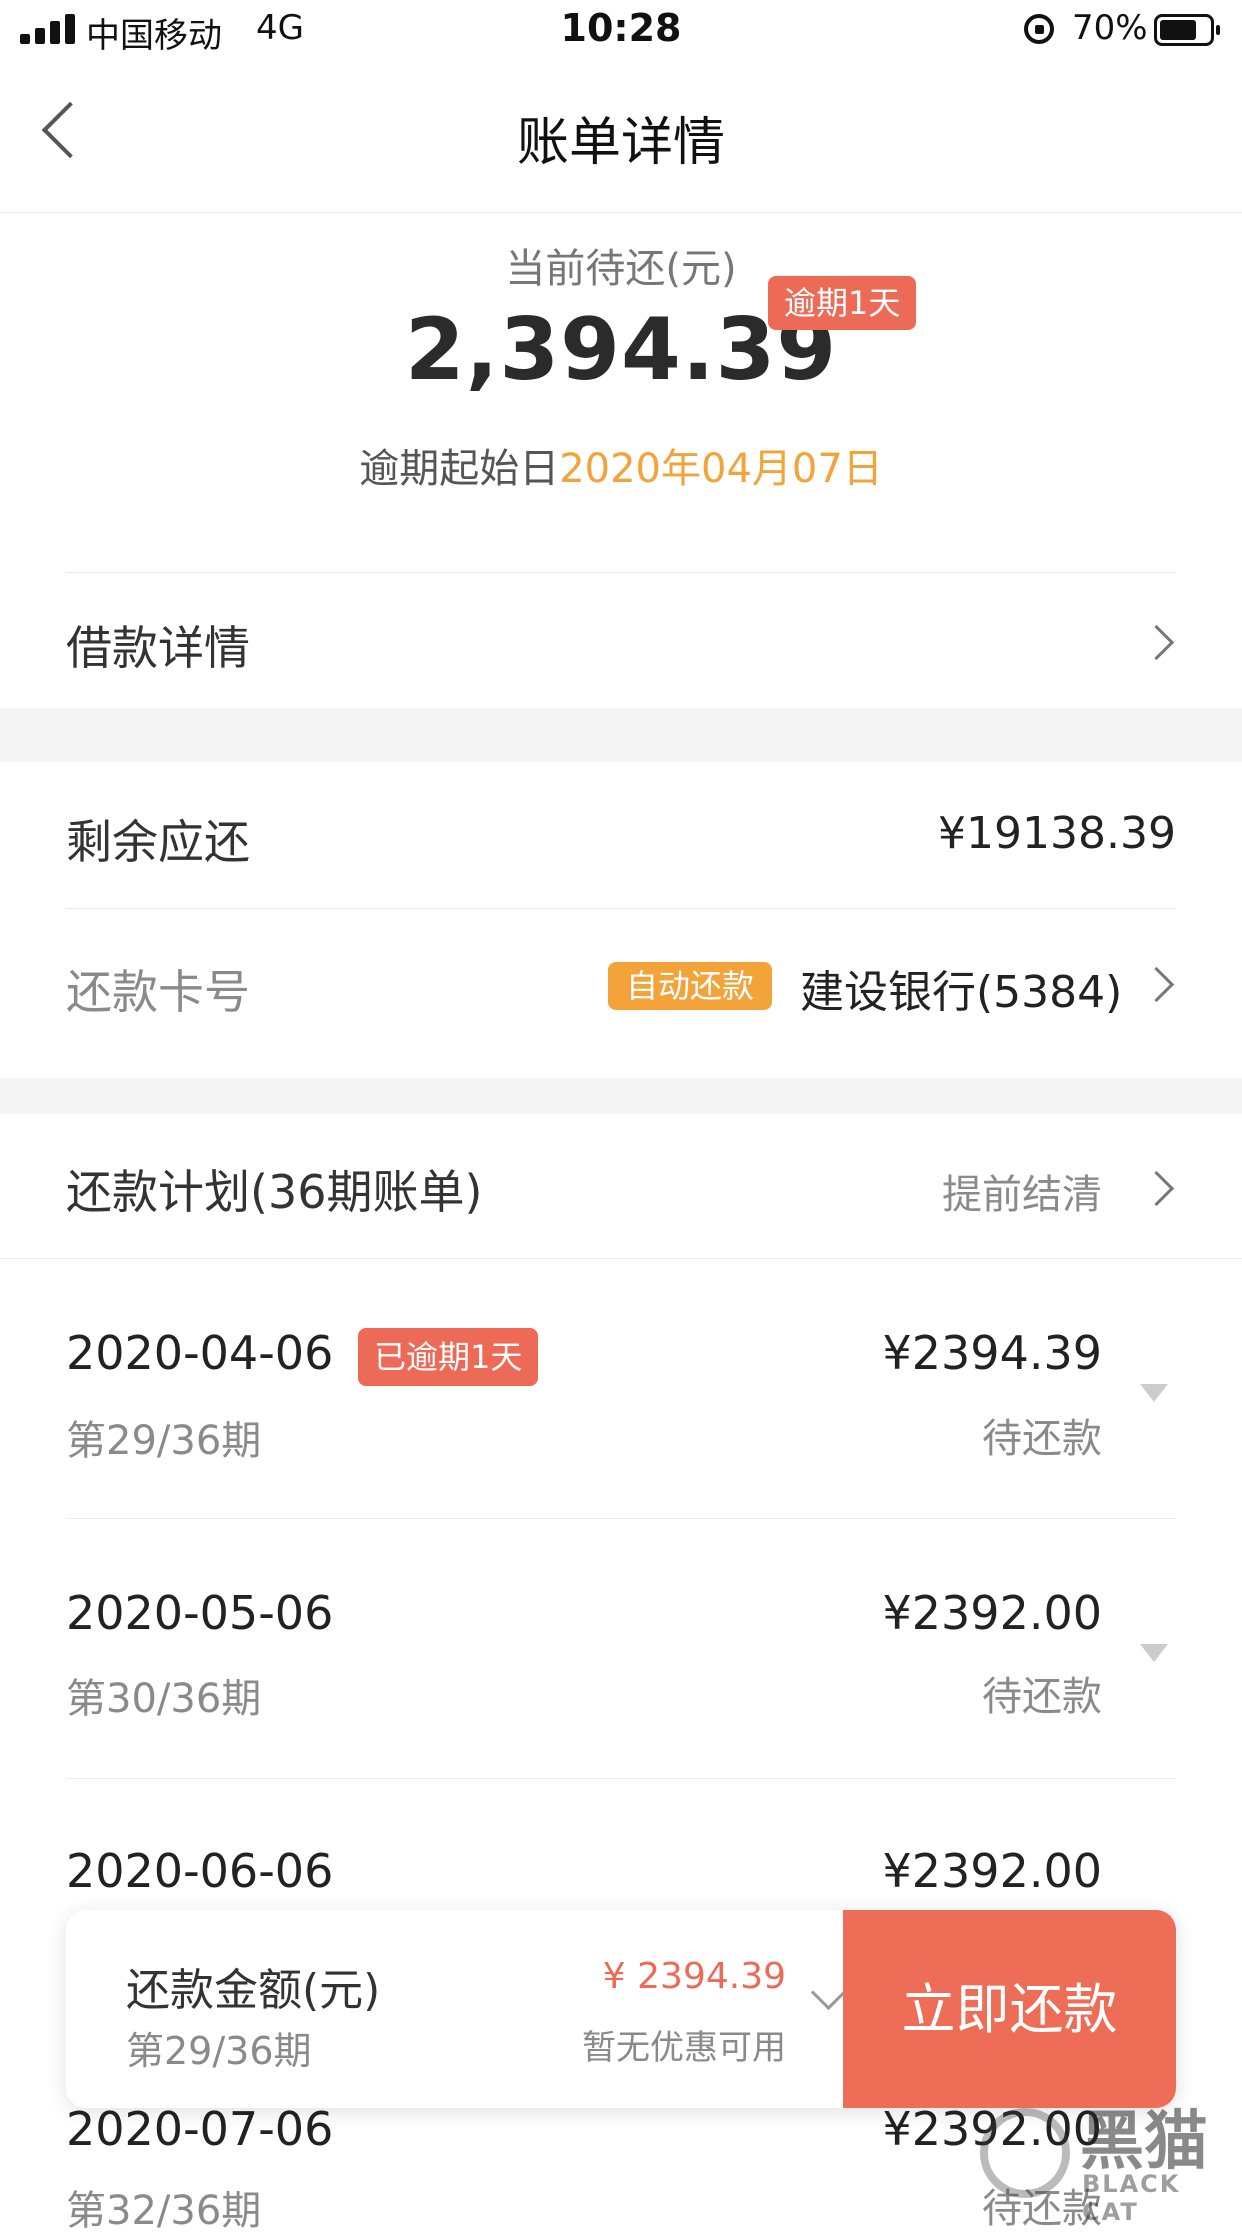 Image resolution: width=1242 pixels, height=2236 pixels. What do you see at coordinates (164, 1699) in the screenshot?
I see `plan-item-period: 第30/36期` at bounding box center [164, 1699].